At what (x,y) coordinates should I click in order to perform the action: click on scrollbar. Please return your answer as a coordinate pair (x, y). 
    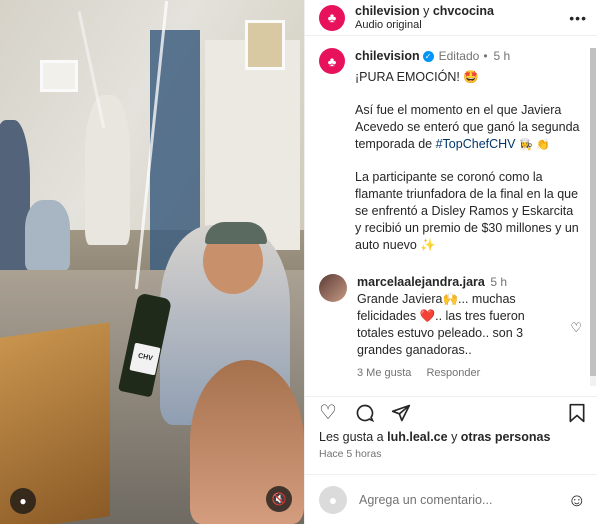
    Looking at the image, I should click on (593, 217).